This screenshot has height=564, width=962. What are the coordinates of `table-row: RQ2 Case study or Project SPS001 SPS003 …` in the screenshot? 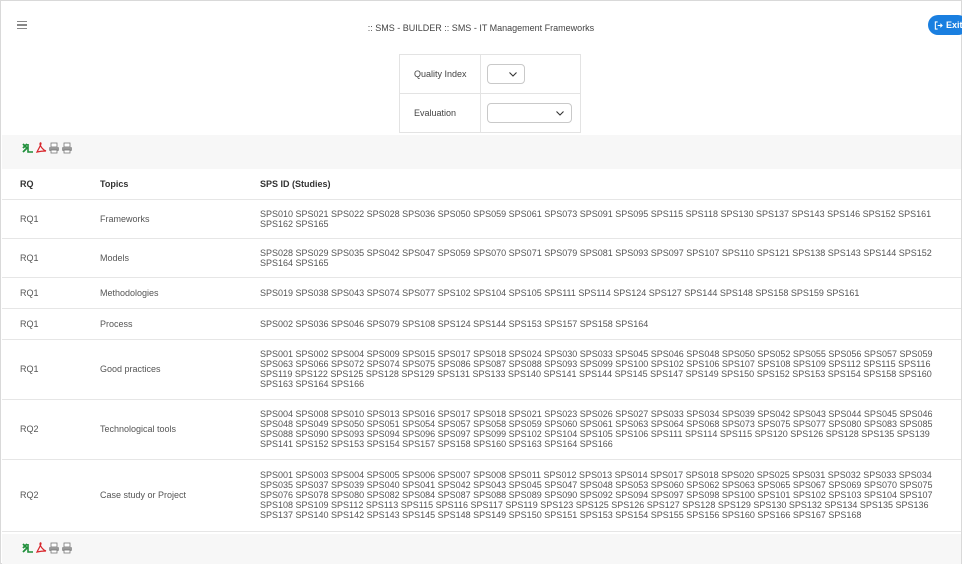 It's located at (481, 495).